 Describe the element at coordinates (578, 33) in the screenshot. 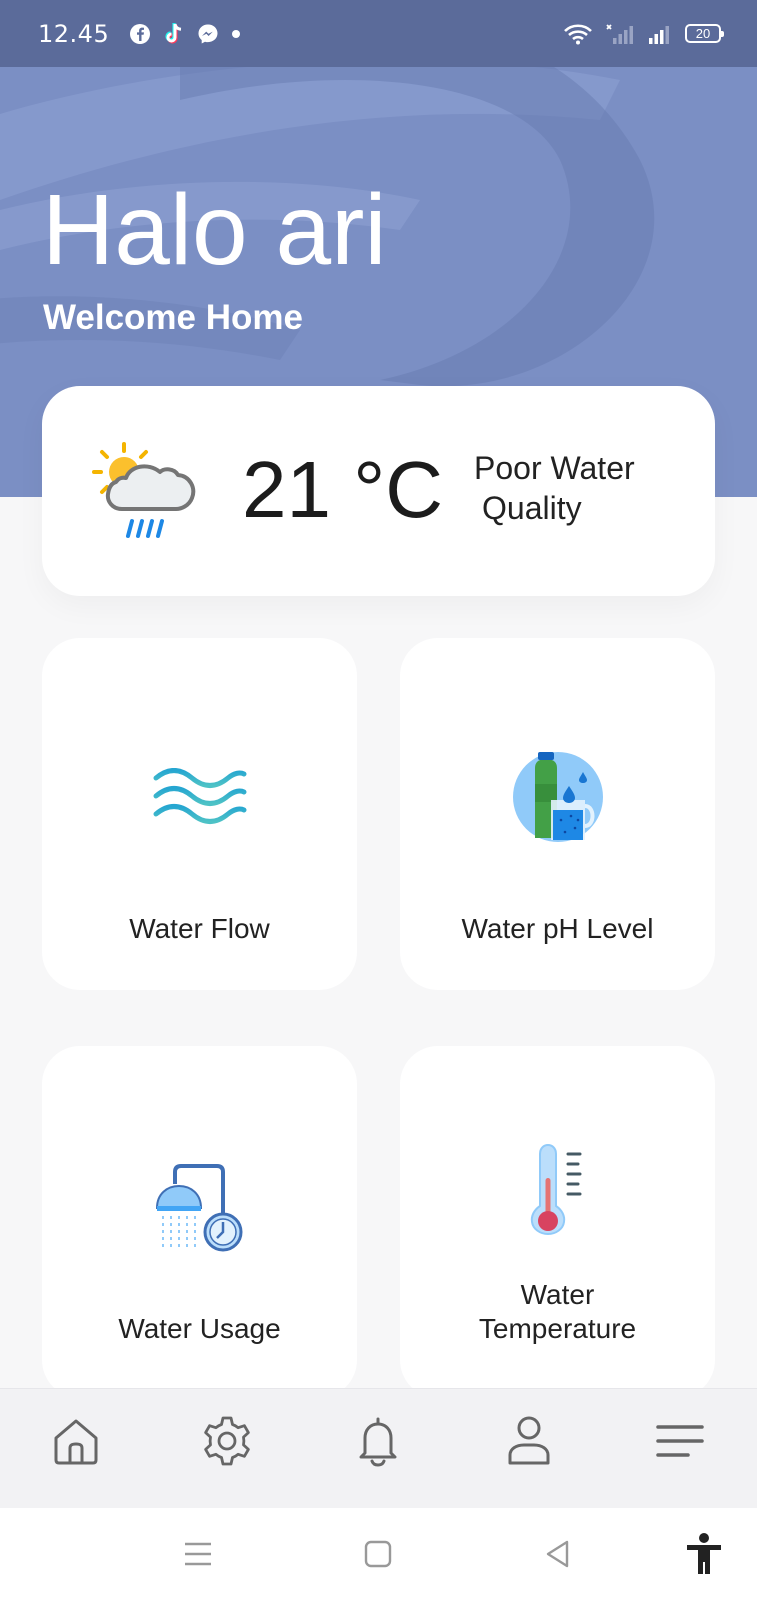

I see `wifi-icon` at that location.